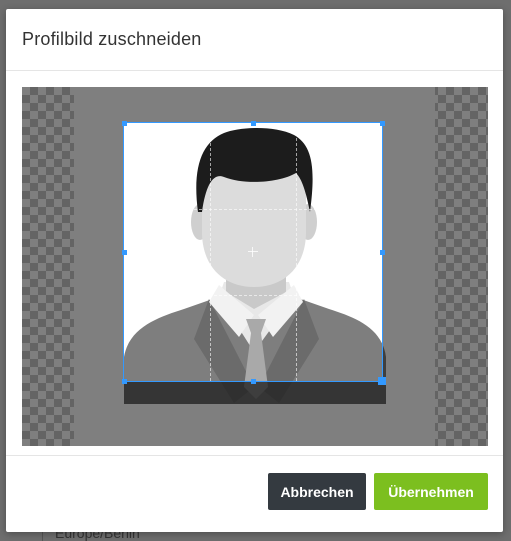  I want to click on accept-button: Übernehmen, so click(431, 491).